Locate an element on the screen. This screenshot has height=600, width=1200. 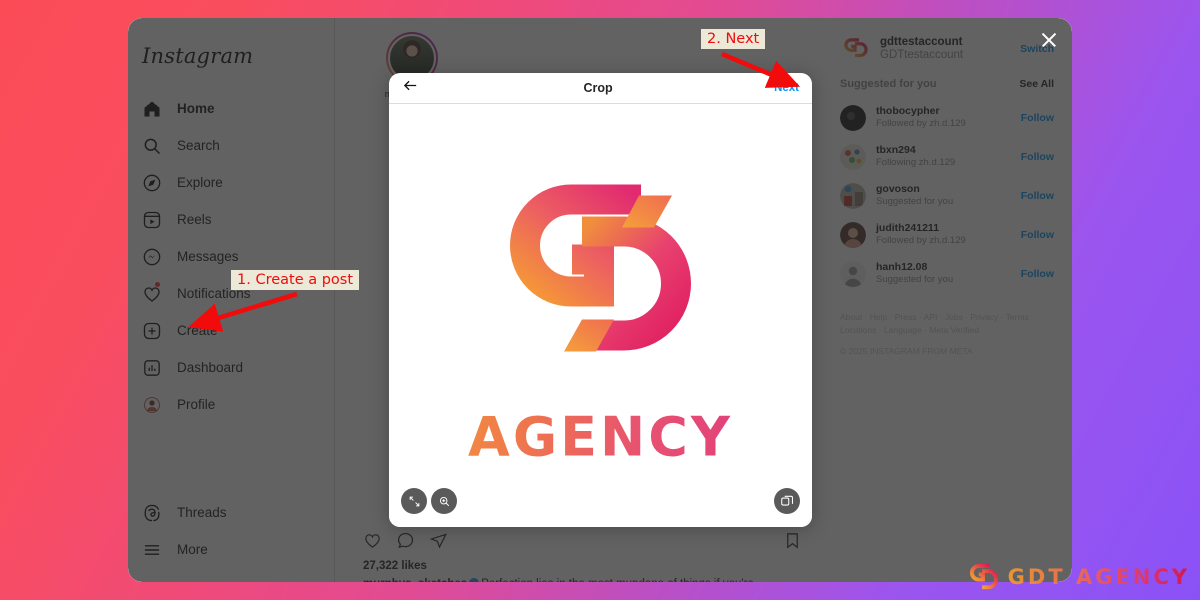
zoom-in-icon is located at coordinates (444, 501).